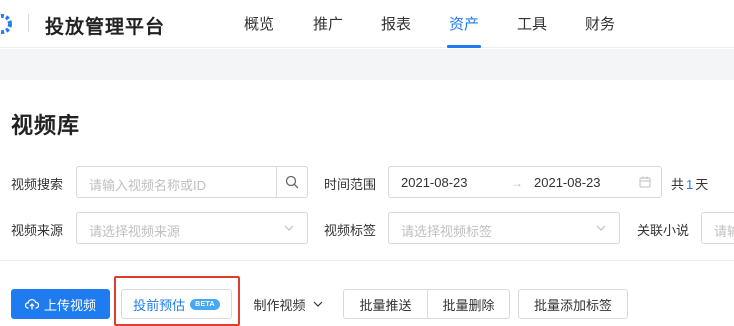  Describe the element at coordinates (105, 27) in the screenshot. I see `brand-title: 投放管理平台` at that location.